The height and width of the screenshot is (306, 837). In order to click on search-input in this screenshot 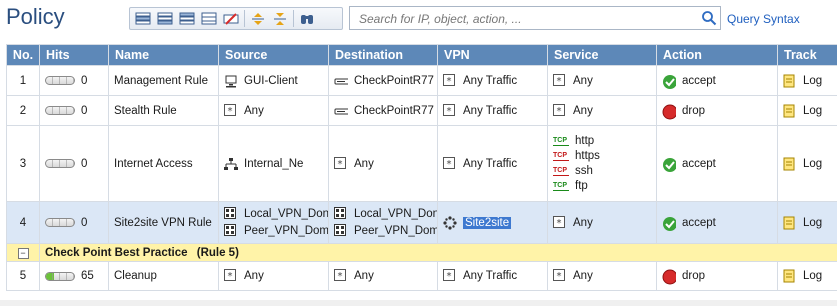, I will do `click(524, 19)`.